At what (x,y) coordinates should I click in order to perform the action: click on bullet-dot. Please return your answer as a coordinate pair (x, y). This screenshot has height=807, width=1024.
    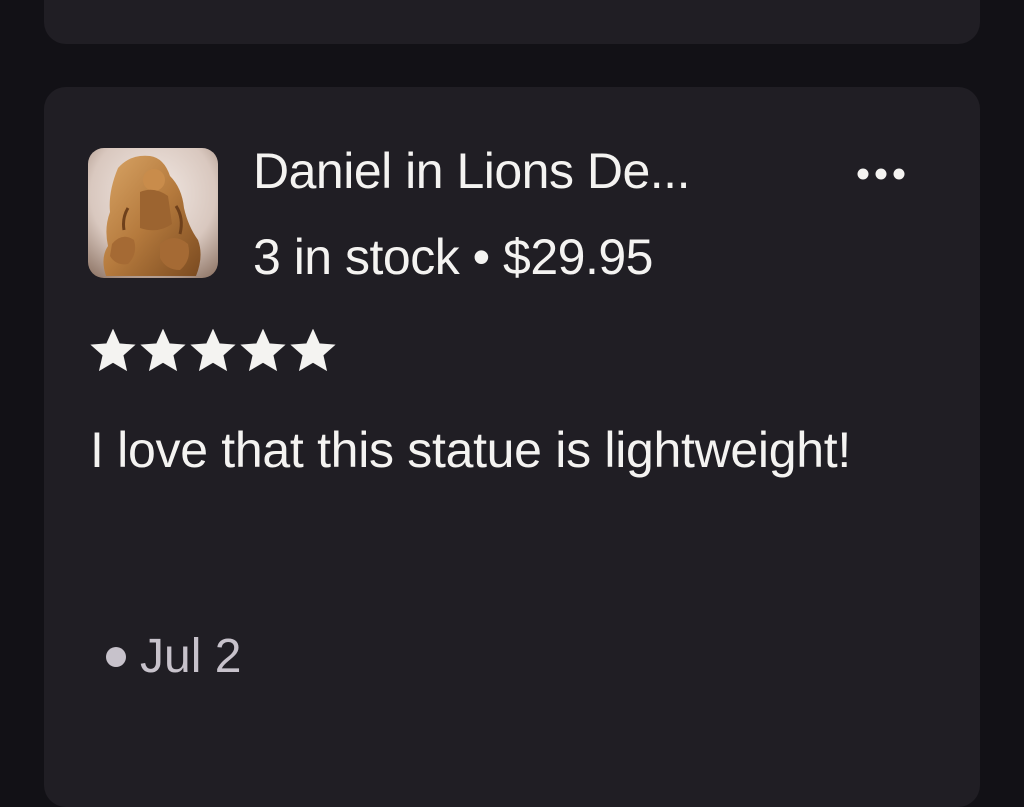
    Looking at the image, I should click on (116, 657).